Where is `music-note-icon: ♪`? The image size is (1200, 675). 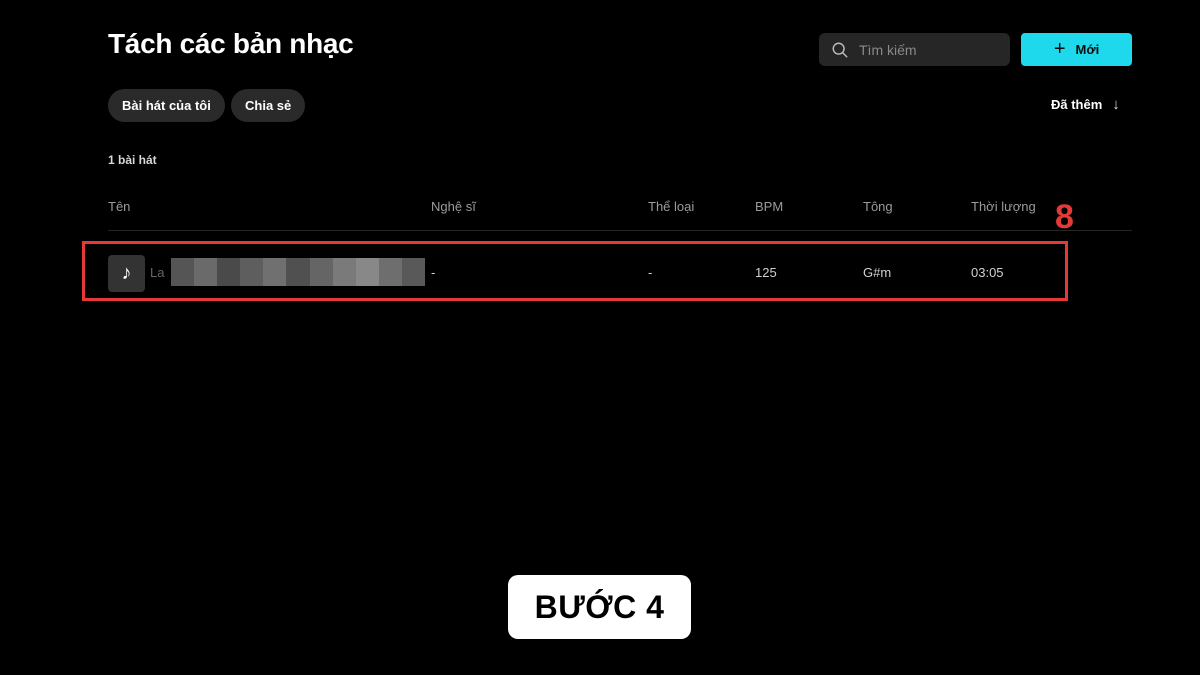
music-note-icon: ♪ is located at coordinates (126, 273).